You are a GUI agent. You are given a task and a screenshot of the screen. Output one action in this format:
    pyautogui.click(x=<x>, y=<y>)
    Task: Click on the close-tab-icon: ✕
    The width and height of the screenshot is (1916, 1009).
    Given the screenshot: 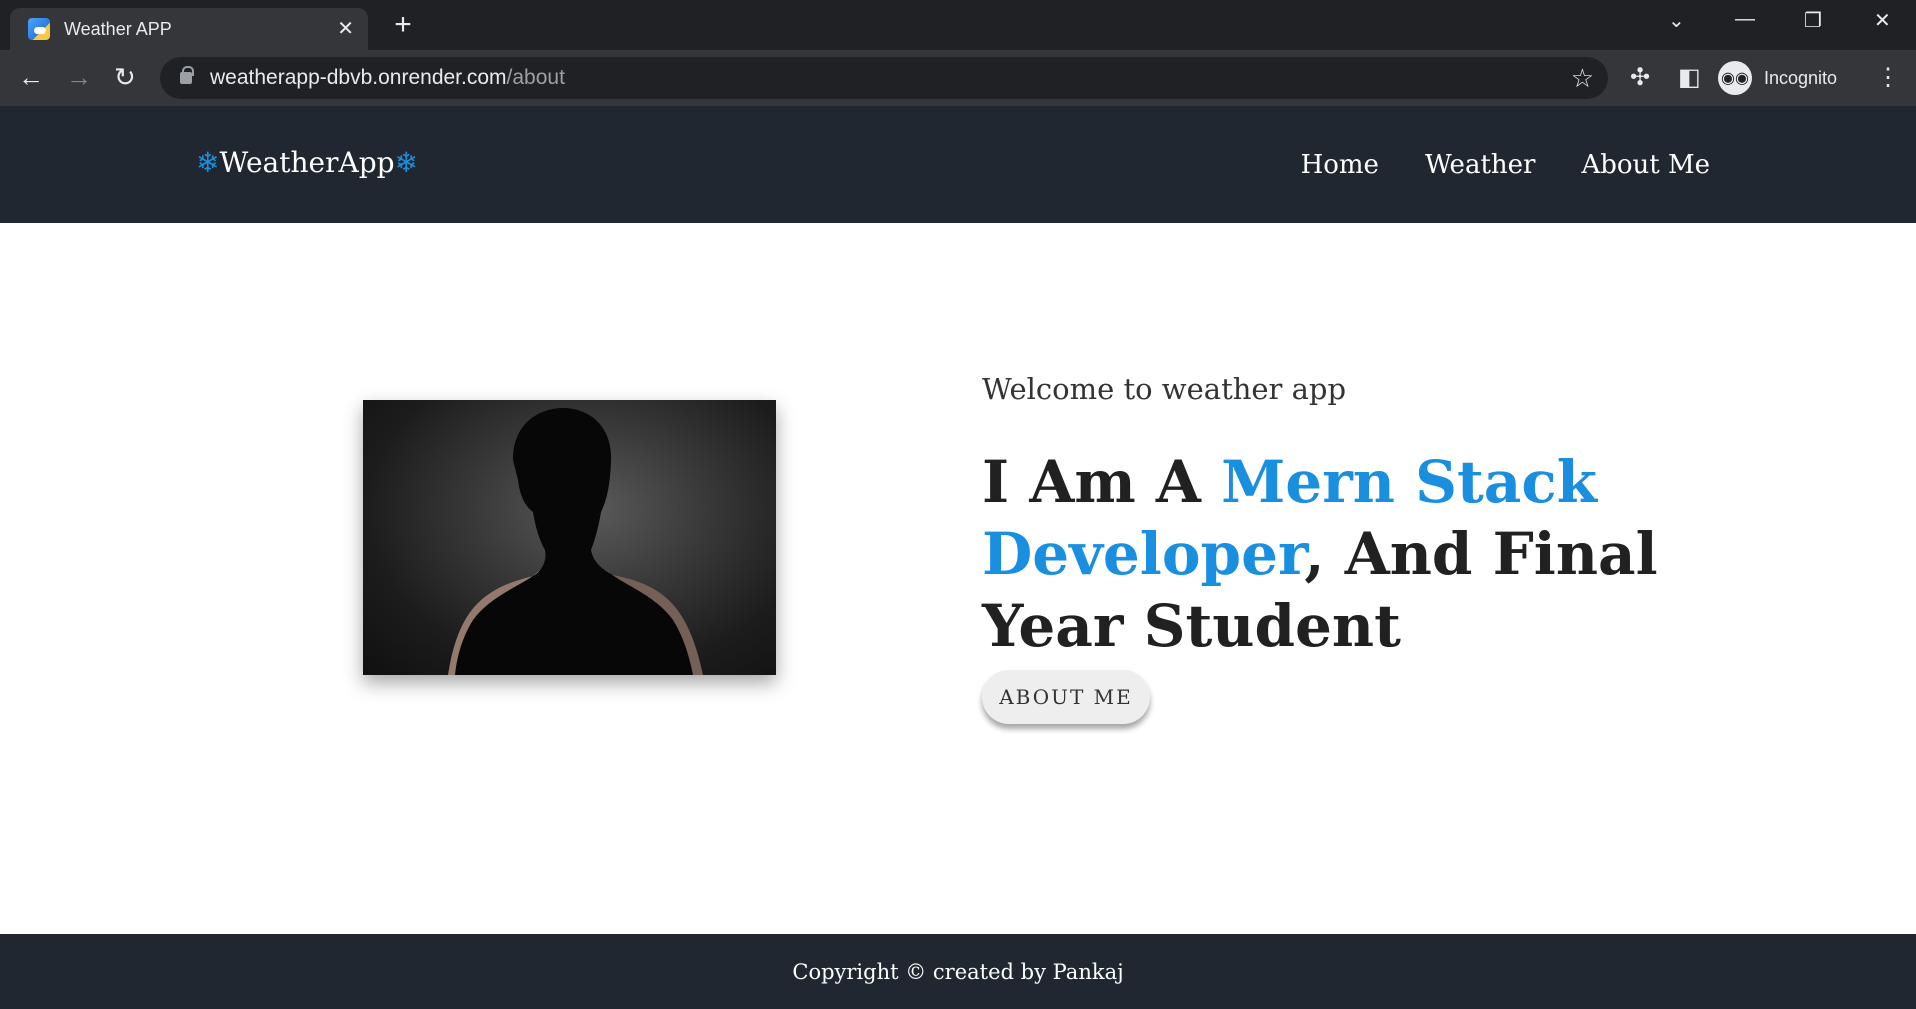 What is the action you would take?
    pyautogui.click(x=345, y=29)
    